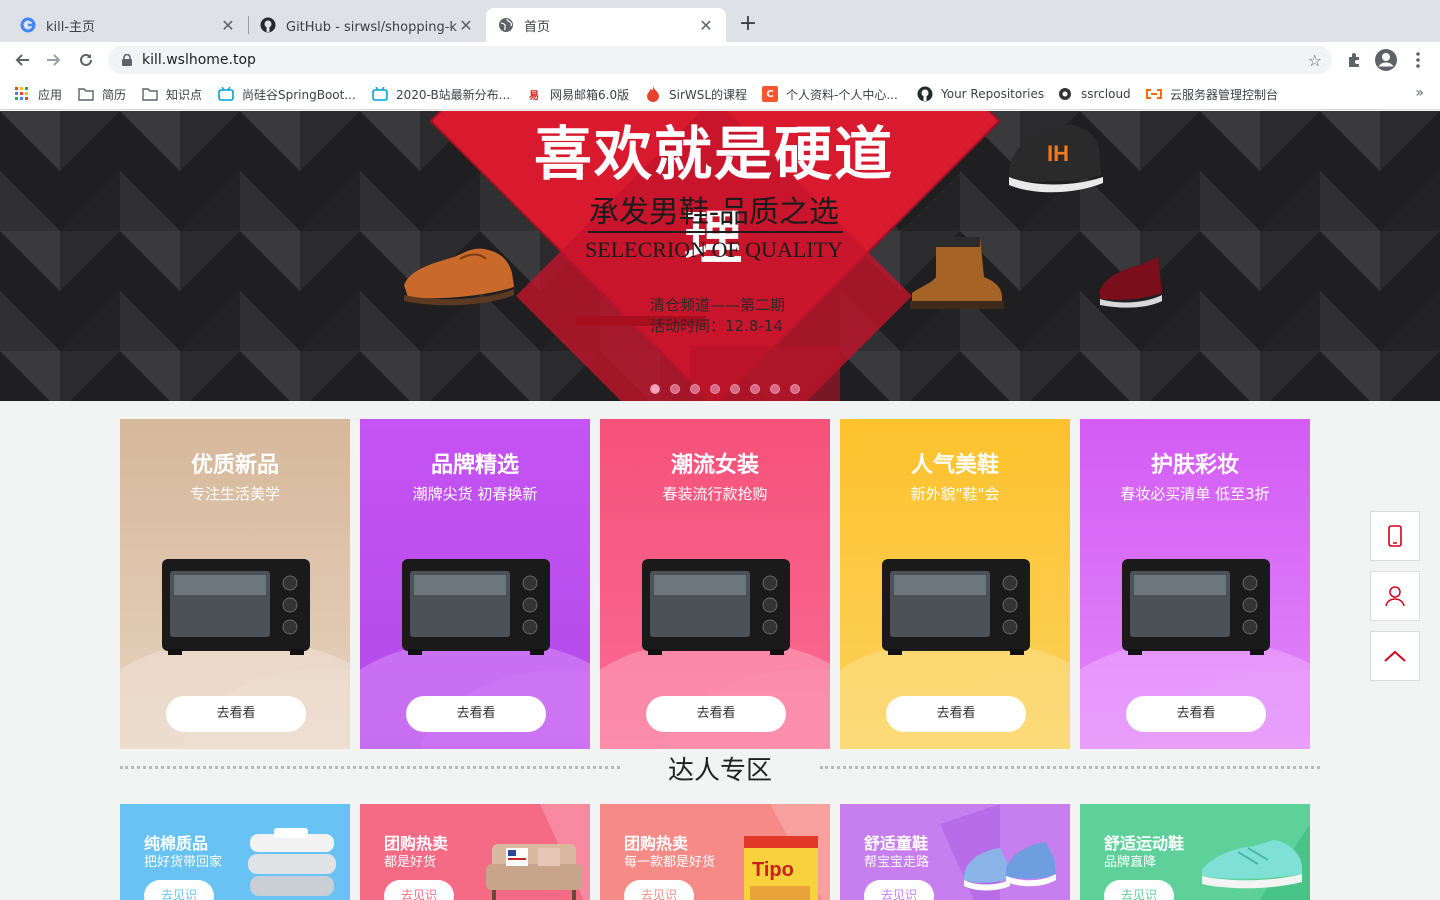 The image size is (1440, 900). Describe the element at coordinates (718, 305) in the screenshot. I see `banner-info-line: 清仓频道——第二期` at that location.